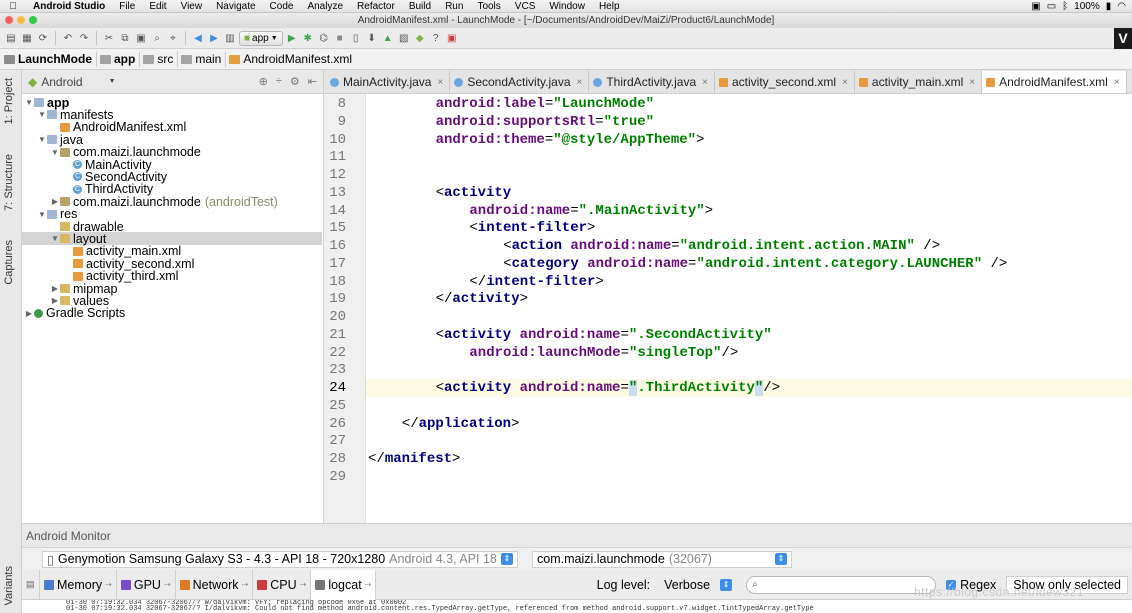 The height and width of the screenshot is (613, 1132). I want to click on menu-analyze: Analyze, so click(325, 6).